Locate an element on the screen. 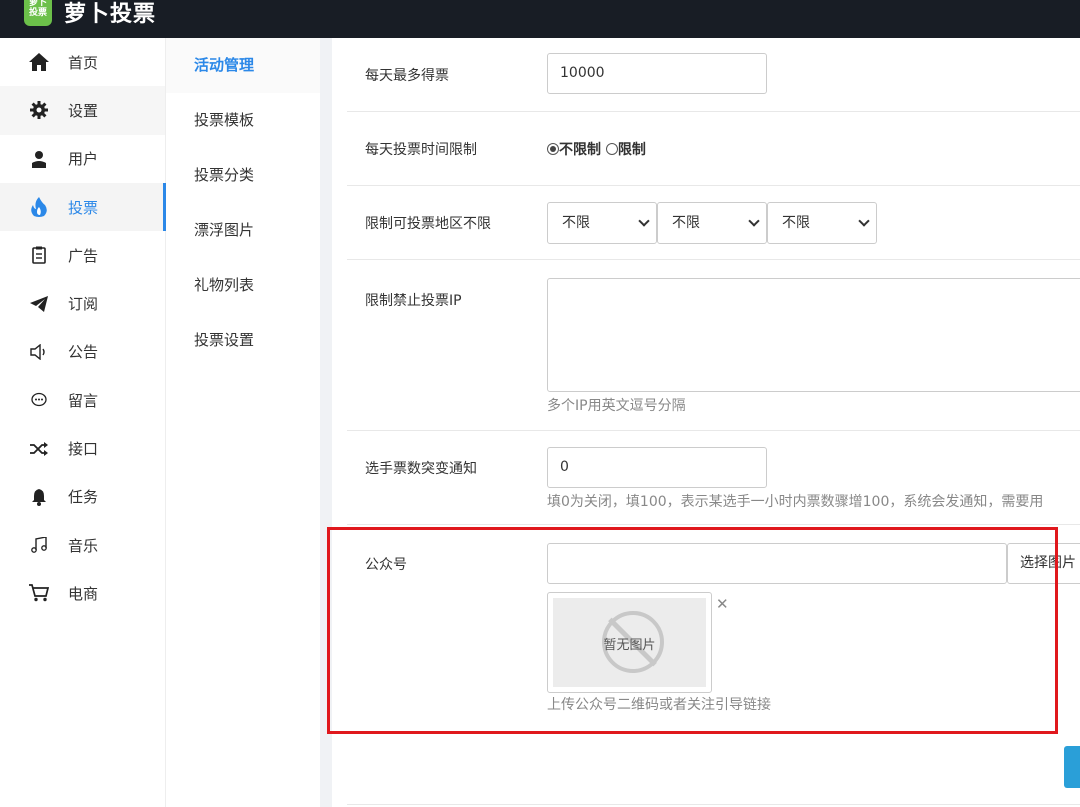 This screenshot has width=1080, height=807. sidebar-item-users: 用户 is located at coordinates (82, 159).